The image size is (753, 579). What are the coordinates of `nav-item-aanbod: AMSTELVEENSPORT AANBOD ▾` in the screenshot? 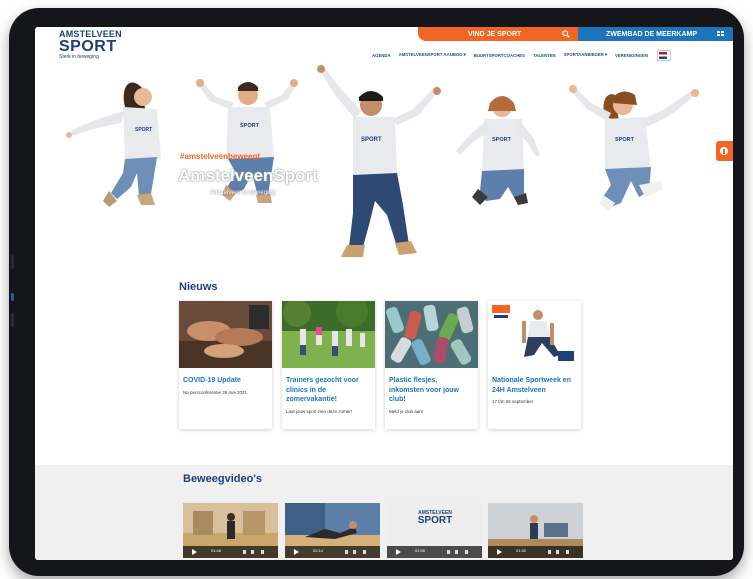 It's located at (432, 55).